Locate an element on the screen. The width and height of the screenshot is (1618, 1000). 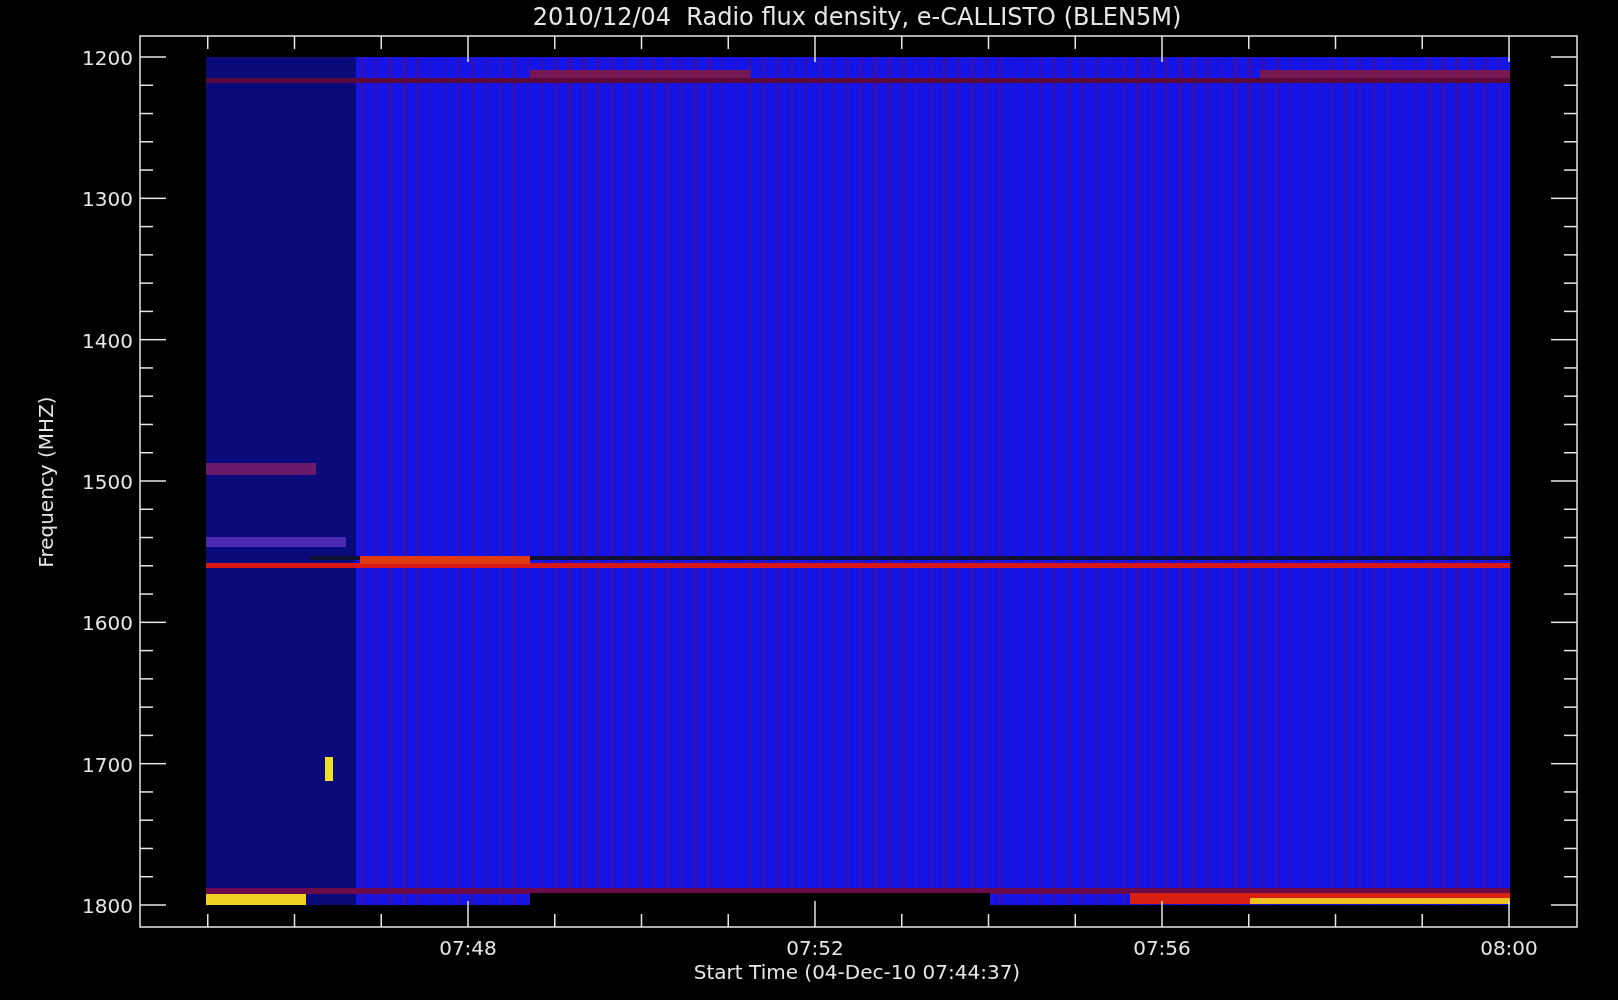
x-tick-label: 08:00 is located at coordinates (1509, 948).